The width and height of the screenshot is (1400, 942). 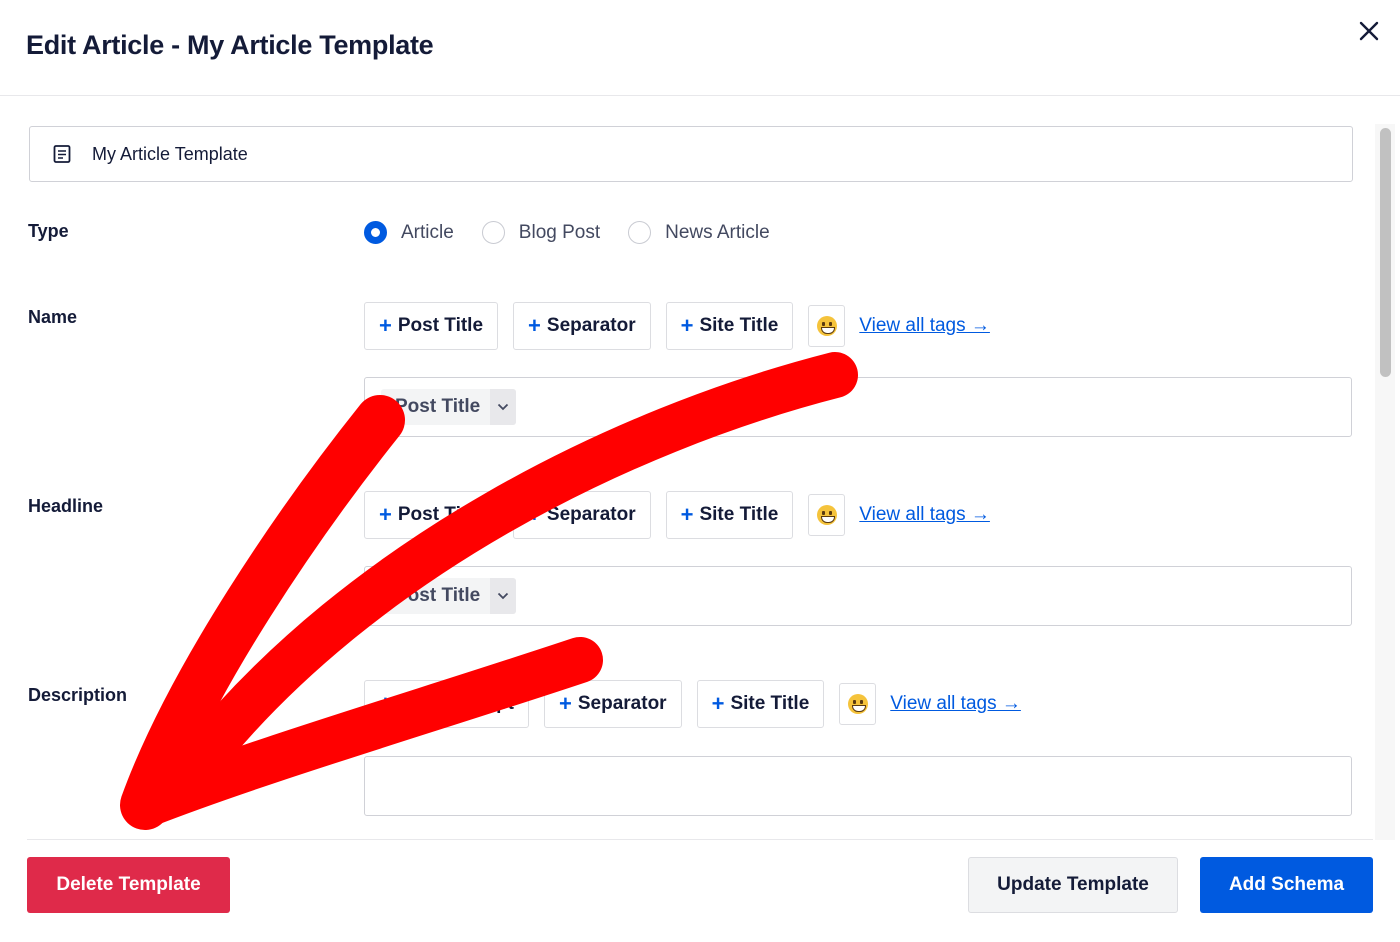 I want to click on headline-tag-input: Post Title, so click(x=858, y=596).